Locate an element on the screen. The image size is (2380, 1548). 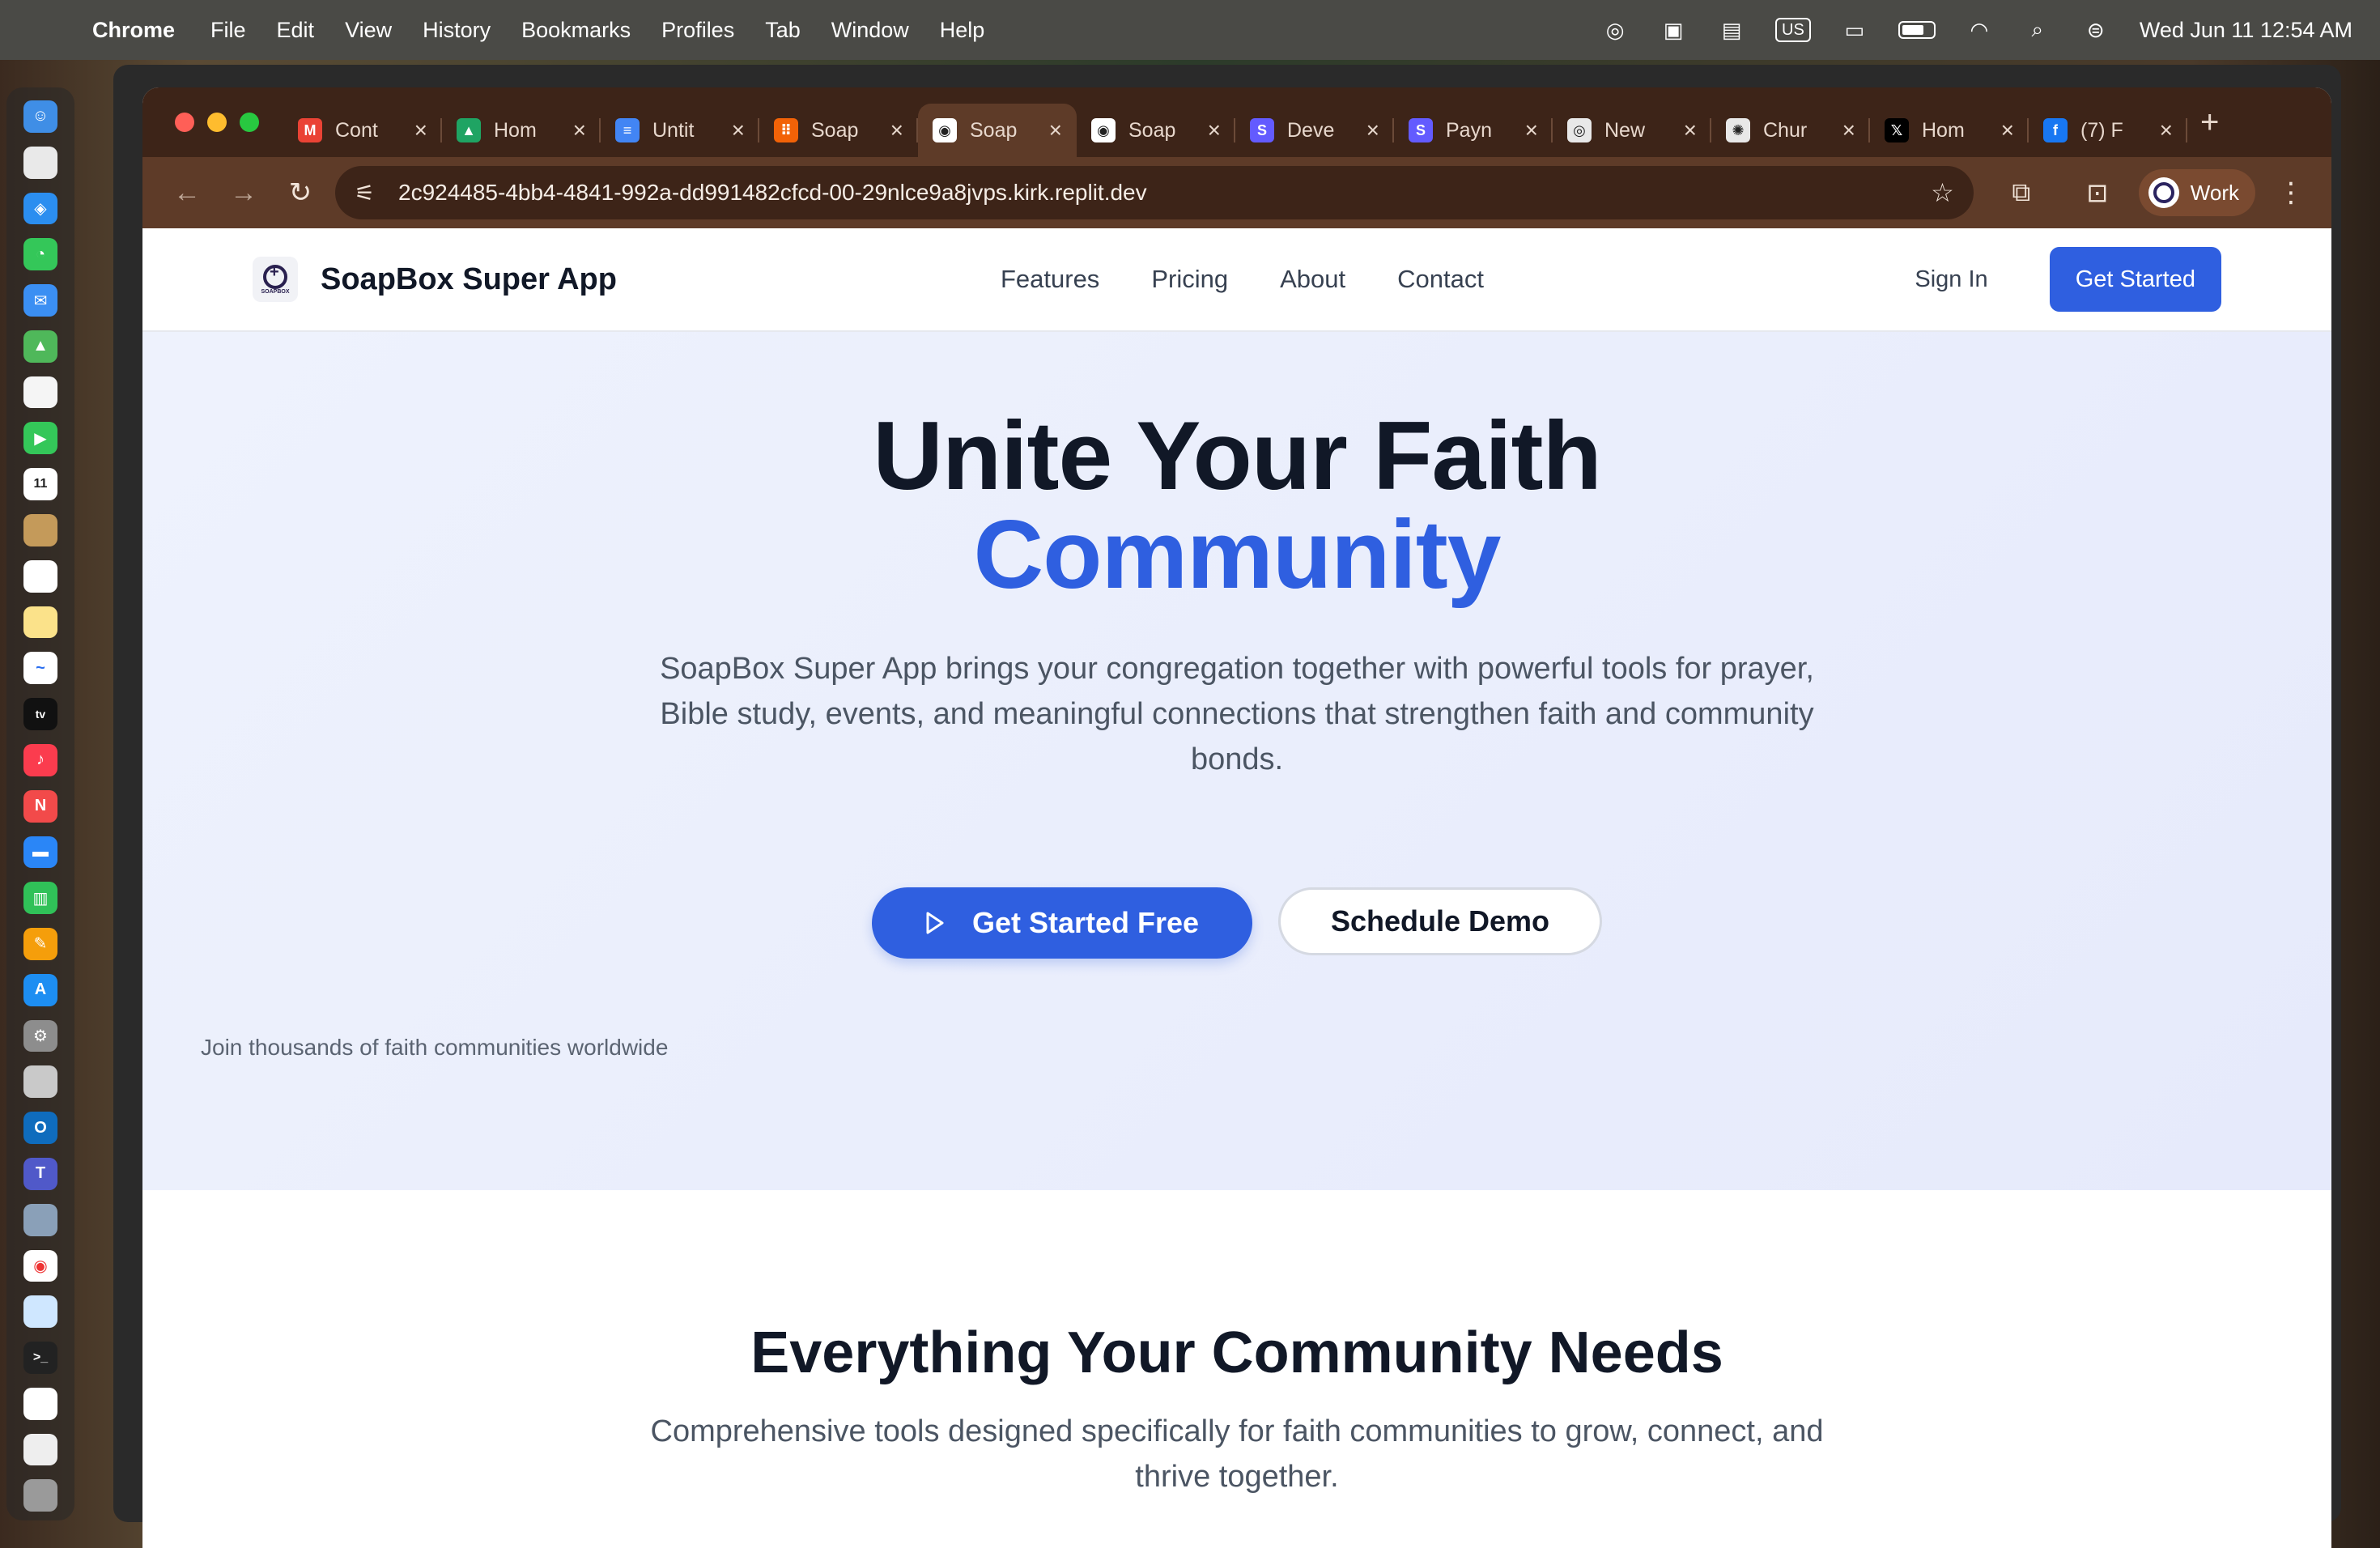
messages-icon: ◔ is located at coordinates (40, 255).